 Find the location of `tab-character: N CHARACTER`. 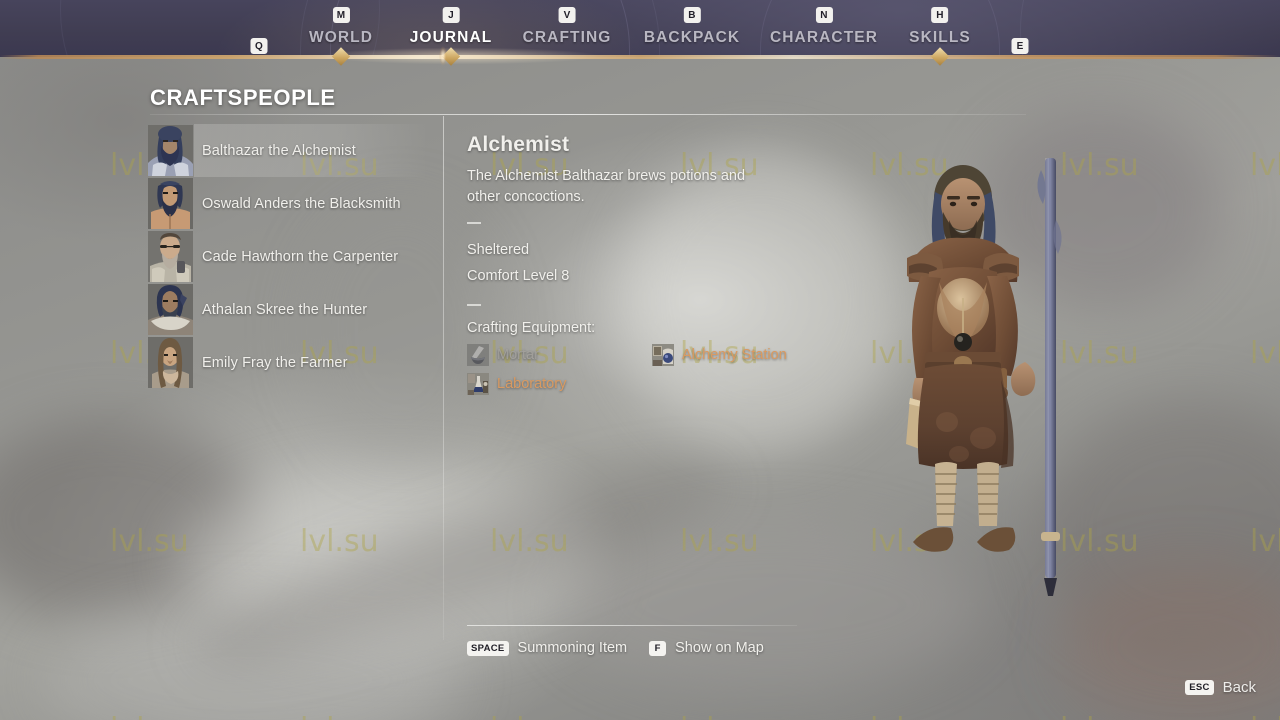

tab-character: N CHARACTER is located at coordinates (824, 28).